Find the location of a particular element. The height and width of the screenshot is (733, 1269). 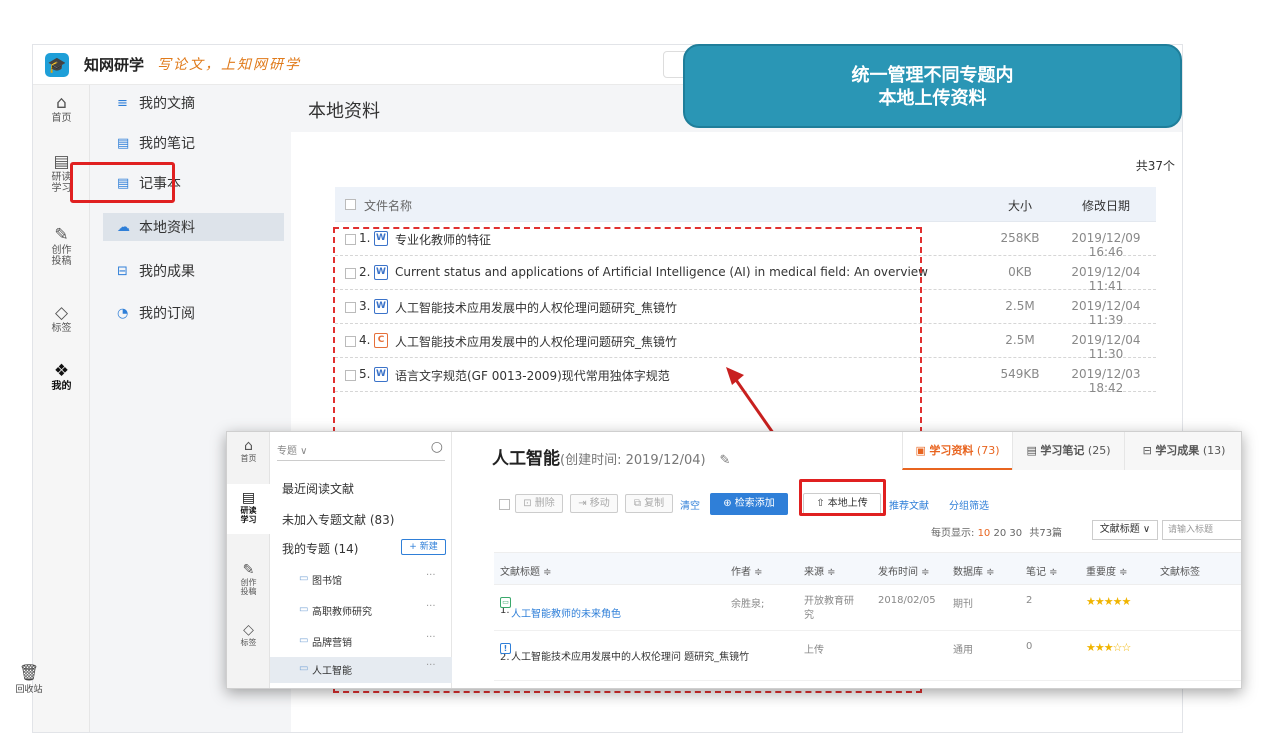

column-header: 数据库 ≑ is located at coordinates (974, 570).